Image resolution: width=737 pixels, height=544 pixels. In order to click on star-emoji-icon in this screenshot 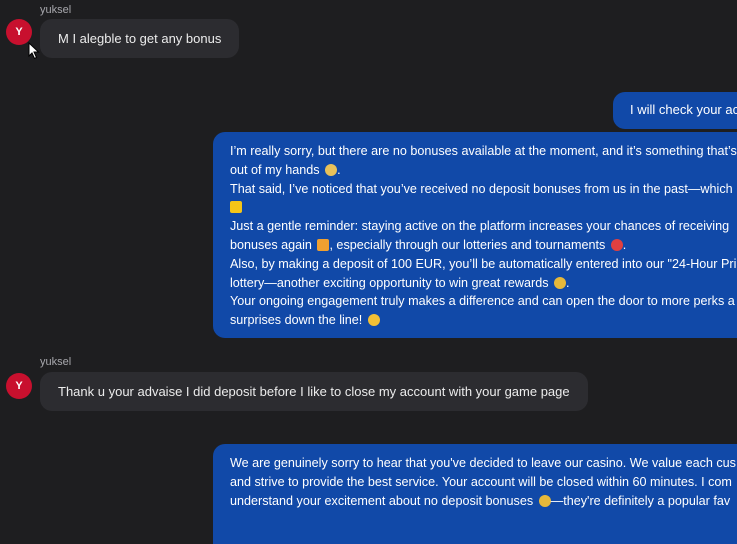, I will do `click(236, 207)`.